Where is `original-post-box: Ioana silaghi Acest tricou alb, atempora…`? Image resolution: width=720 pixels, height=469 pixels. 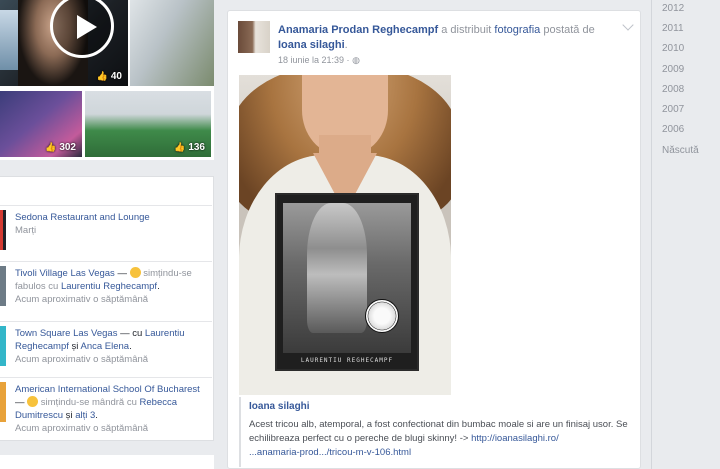
original-post-box: Ioana silaghi Acest tricou alb, atempora… is located at coordinates (436, 432).